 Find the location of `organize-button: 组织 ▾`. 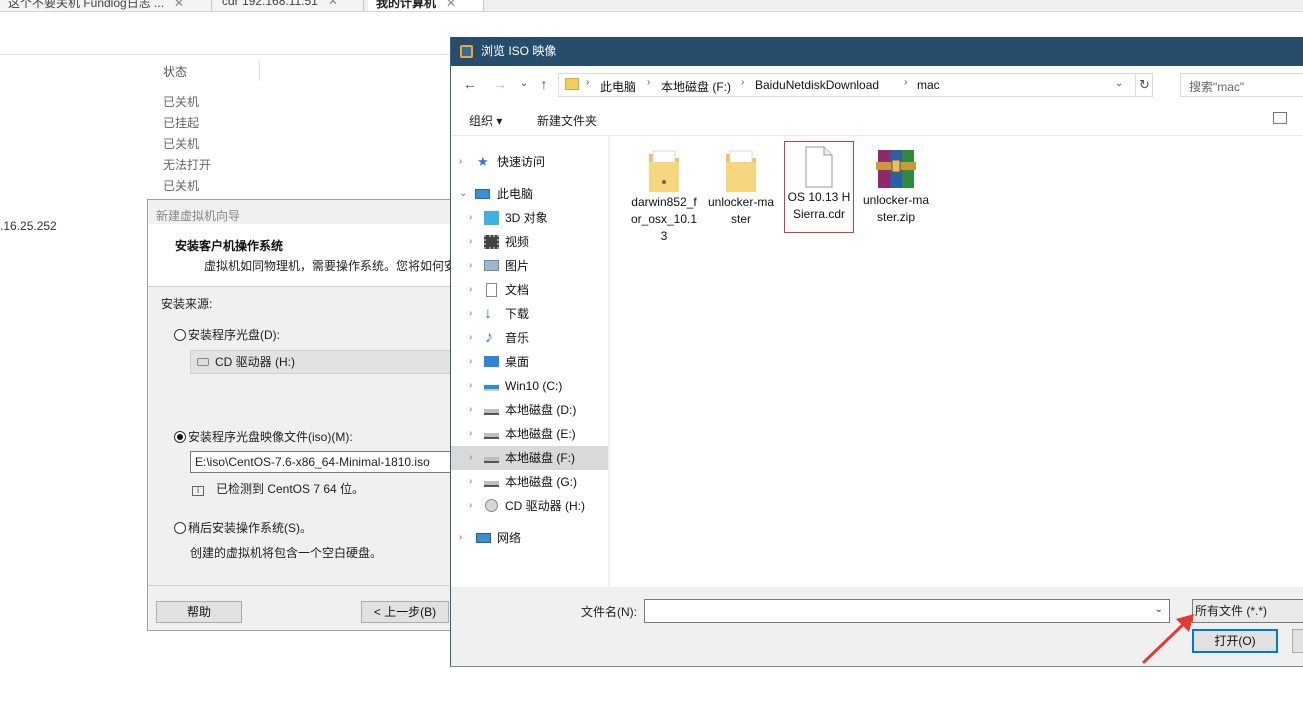

organize-button: 组织 ▾ is located at coordinates (485, 120).